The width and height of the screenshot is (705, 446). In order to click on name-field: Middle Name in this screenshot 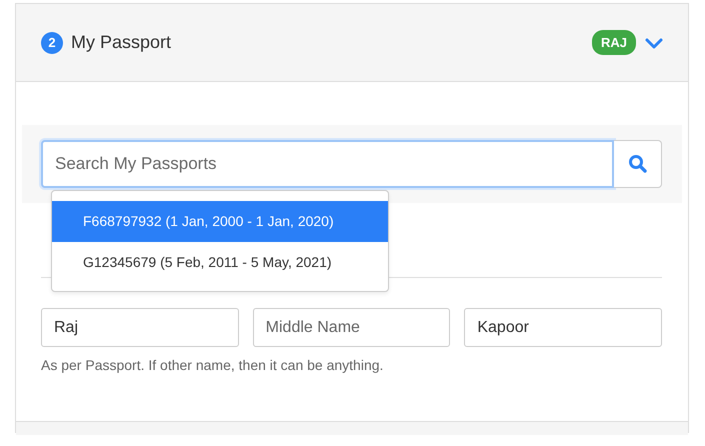, I will do `click(351, 327)`.